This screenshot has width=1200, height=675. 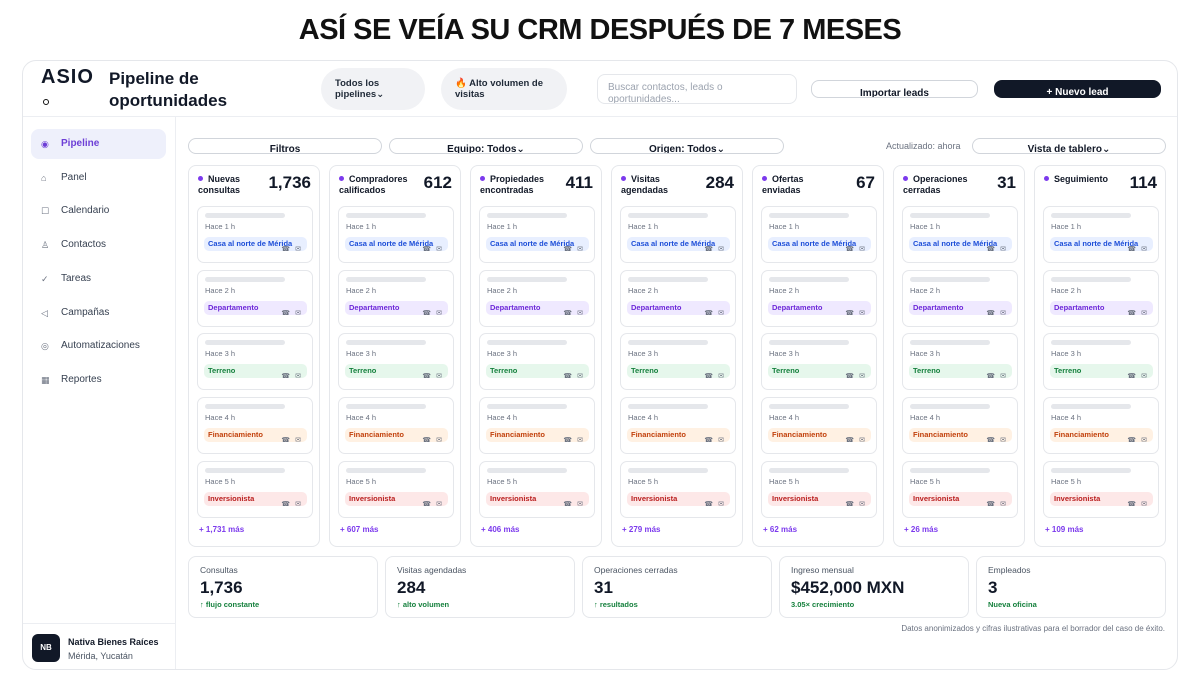 I want to click on pipeline-select: Todos los pipelines⌄, so click(x=373, y=89).